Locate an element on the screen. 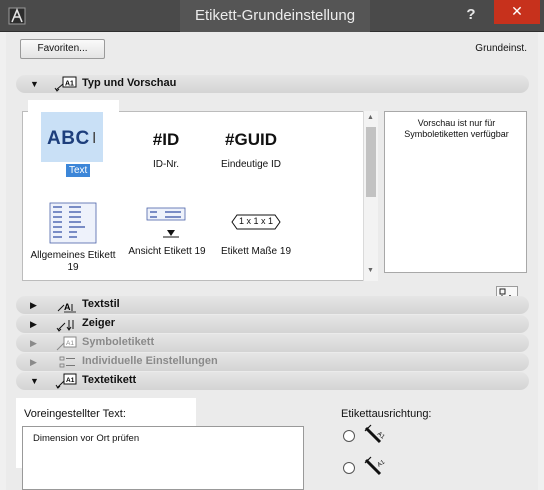  custom-settings-icon is located at coordinates (67, 362).